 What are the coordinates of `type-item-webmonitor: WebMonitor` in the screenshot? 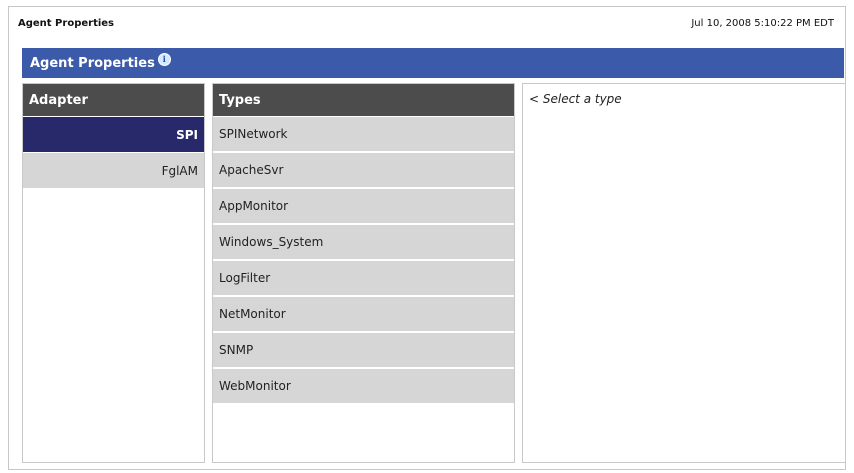 It's located at (363, 387).